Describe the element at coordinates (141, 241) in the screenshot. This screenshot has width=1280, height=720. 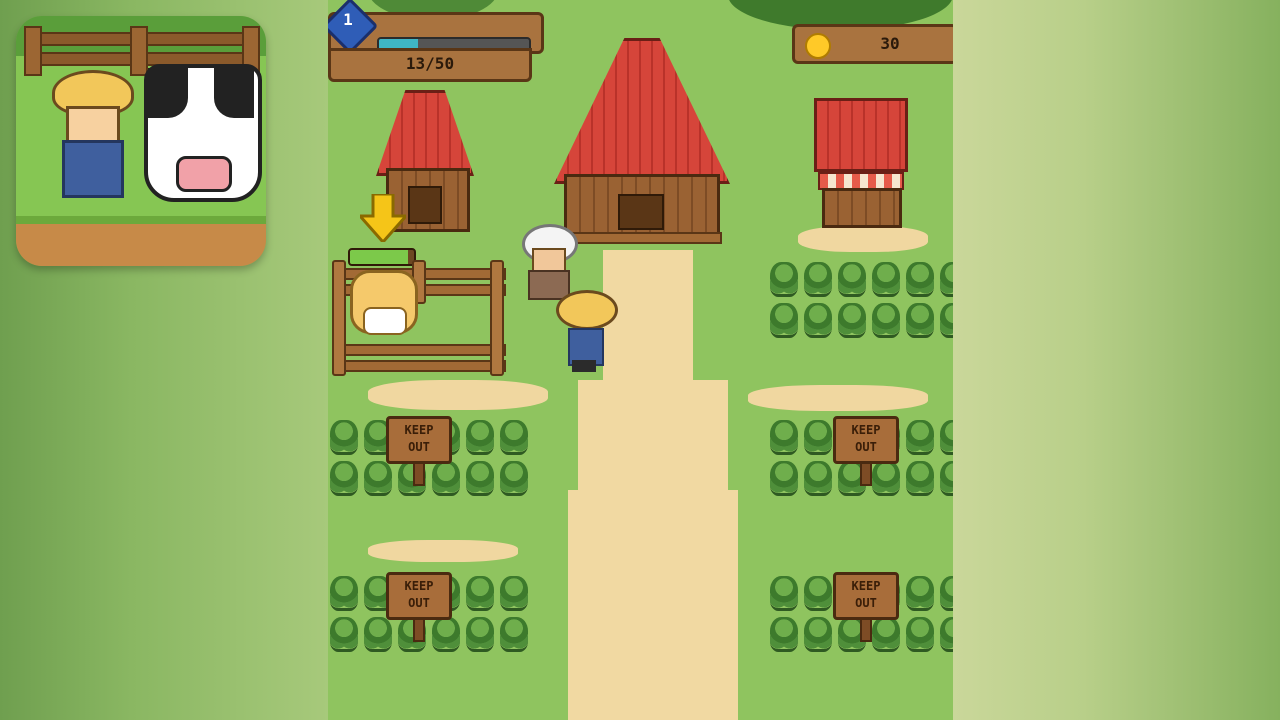
I see `app-icon-dirt` at that location.